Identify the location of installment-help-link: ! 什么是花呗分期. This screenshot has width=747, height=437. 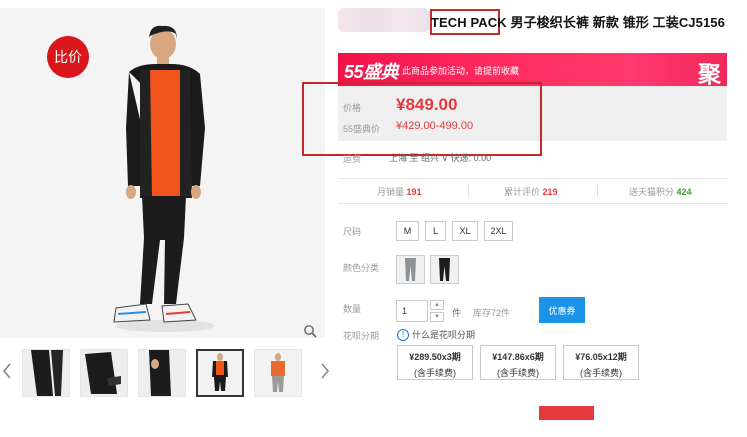
(436, 334).